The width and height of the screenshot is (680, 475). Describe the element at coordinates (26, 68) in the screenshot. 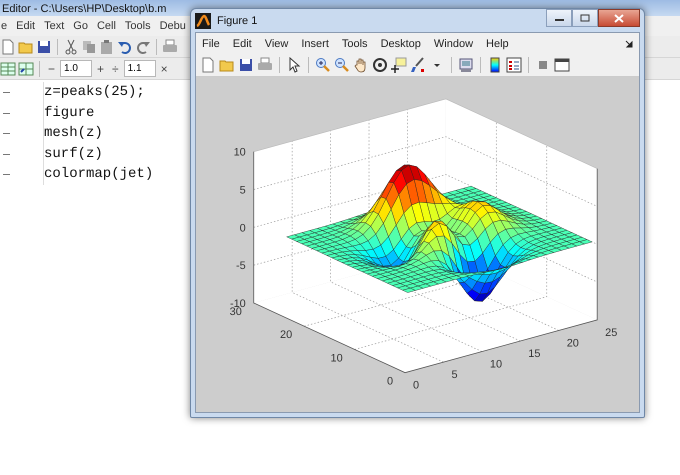

I see `cell-insert-icon` at that location.